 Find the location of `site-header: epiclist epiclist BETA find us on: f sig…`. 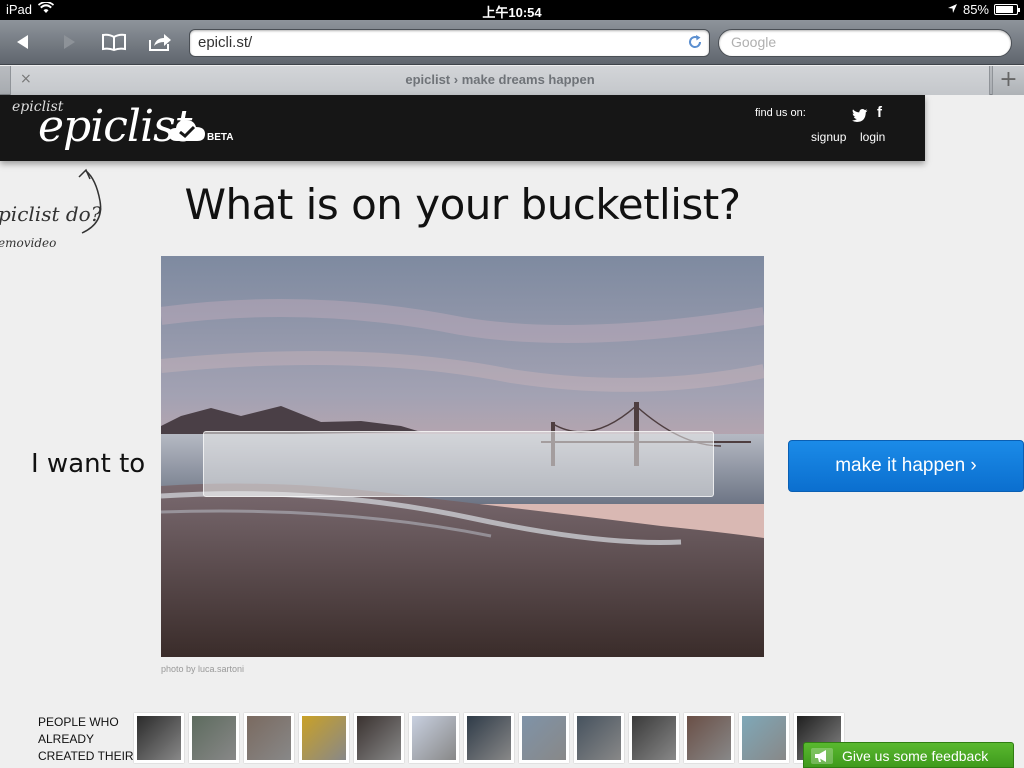

site-header: epiclist epiclist BETA find us on: f sig… is located at coordinates (462, 128).